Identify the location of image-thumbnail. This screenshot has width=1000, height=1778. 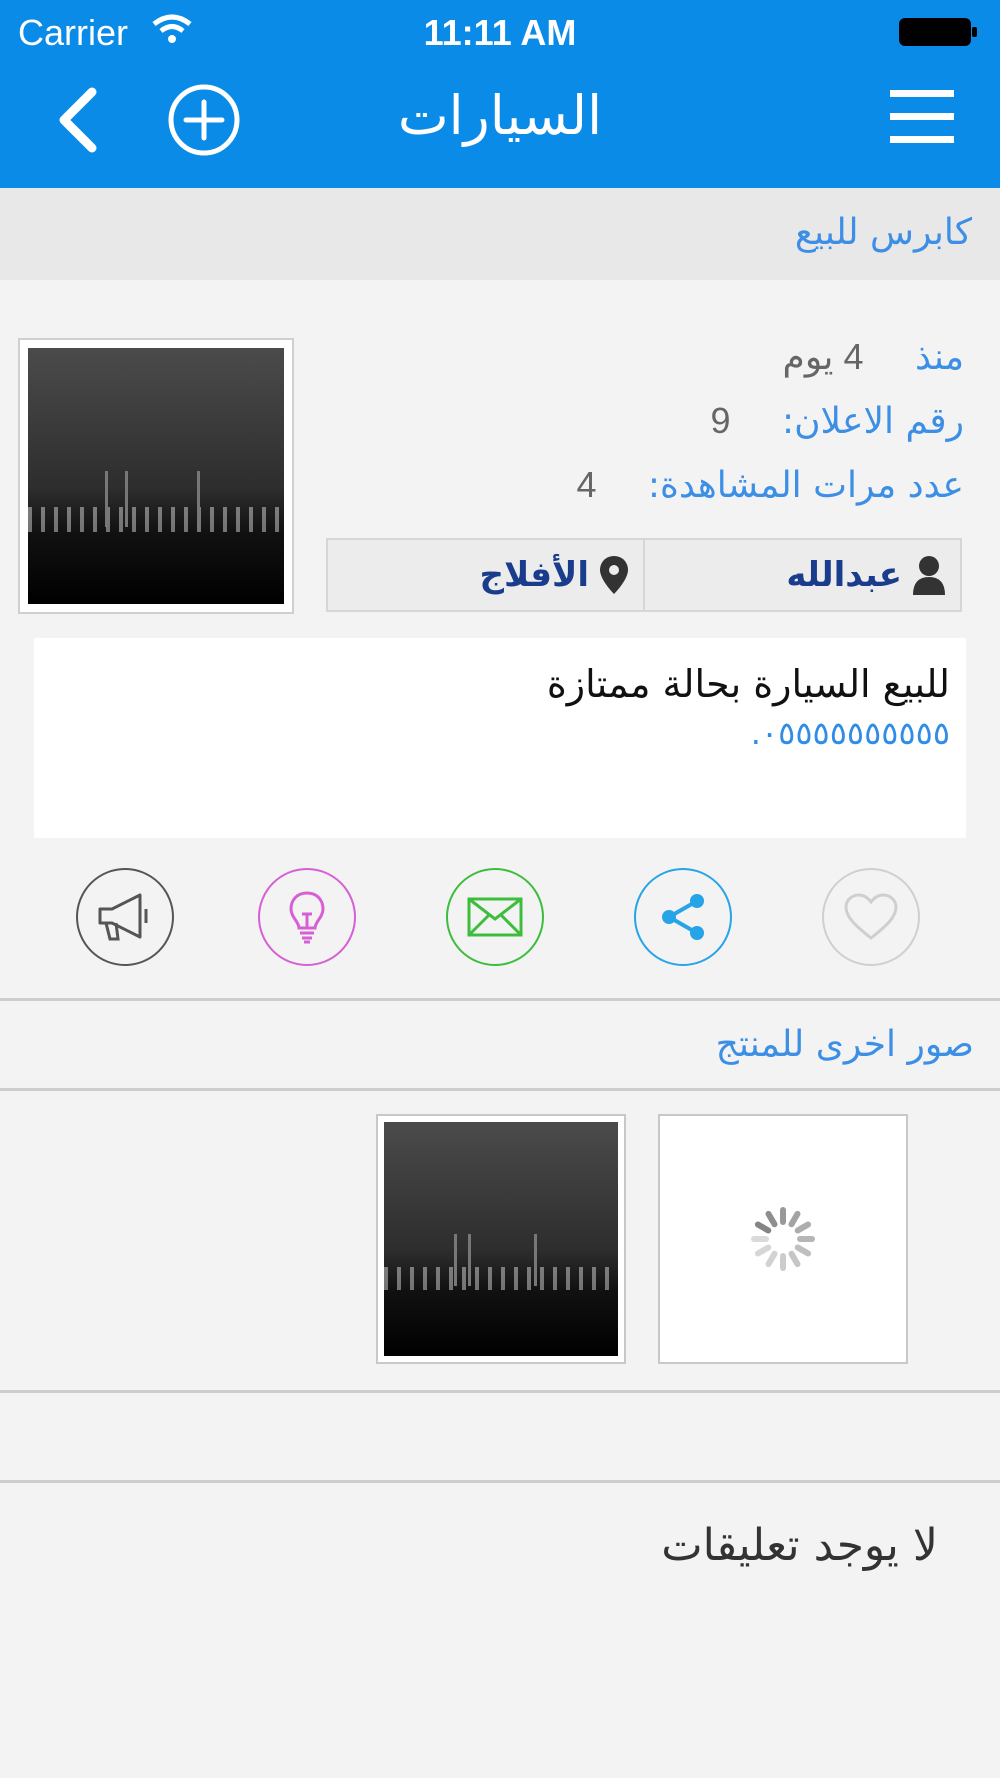
(501, 1239).